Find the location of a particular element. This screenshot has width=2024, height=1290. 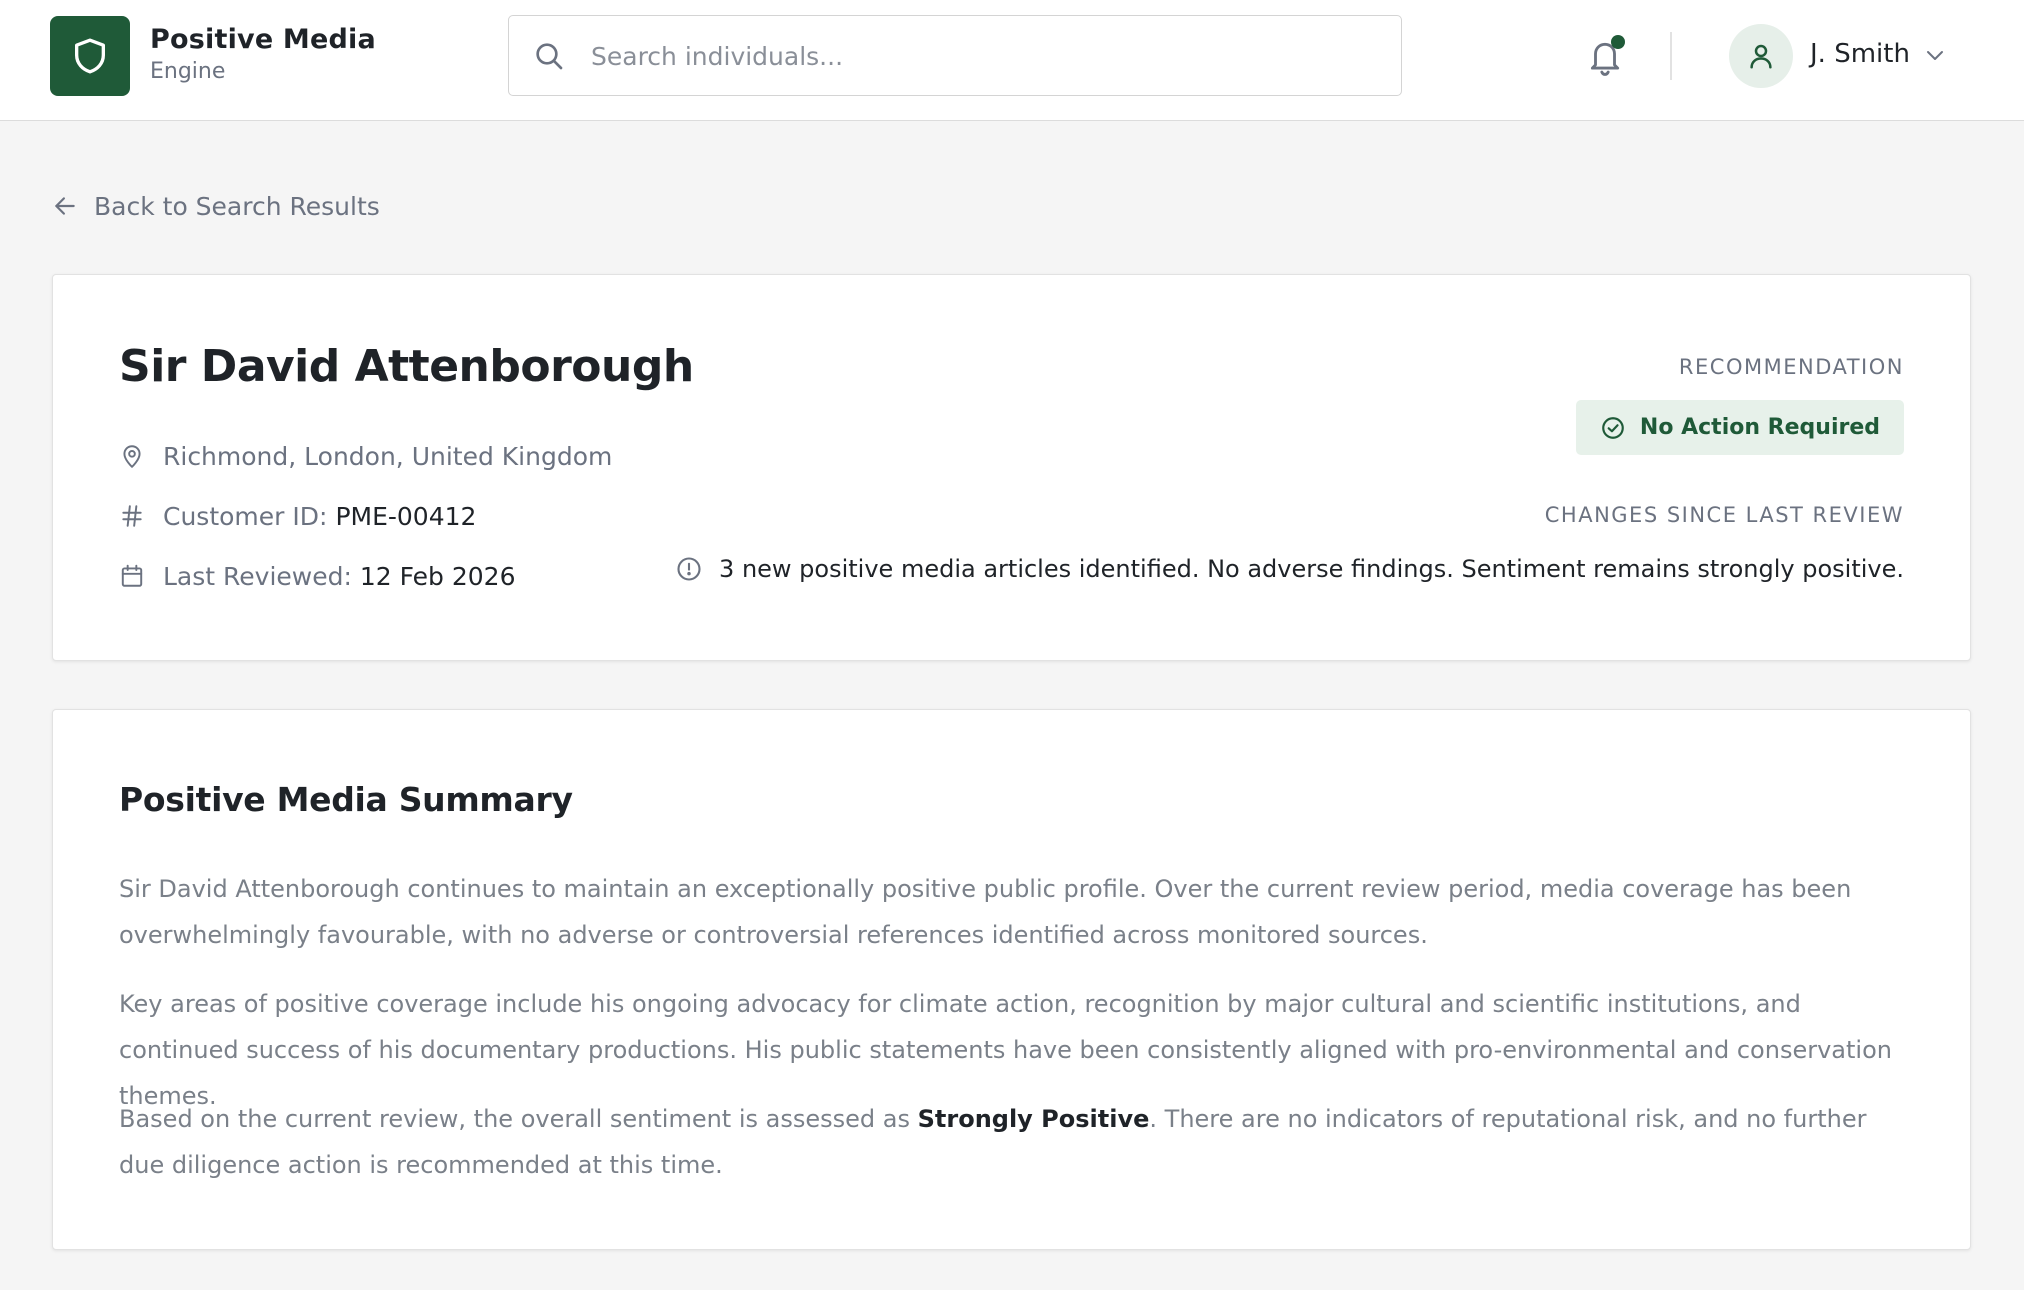

customer-id-row: Customer ID: PME-00412 is located at coordinates (297, 516).